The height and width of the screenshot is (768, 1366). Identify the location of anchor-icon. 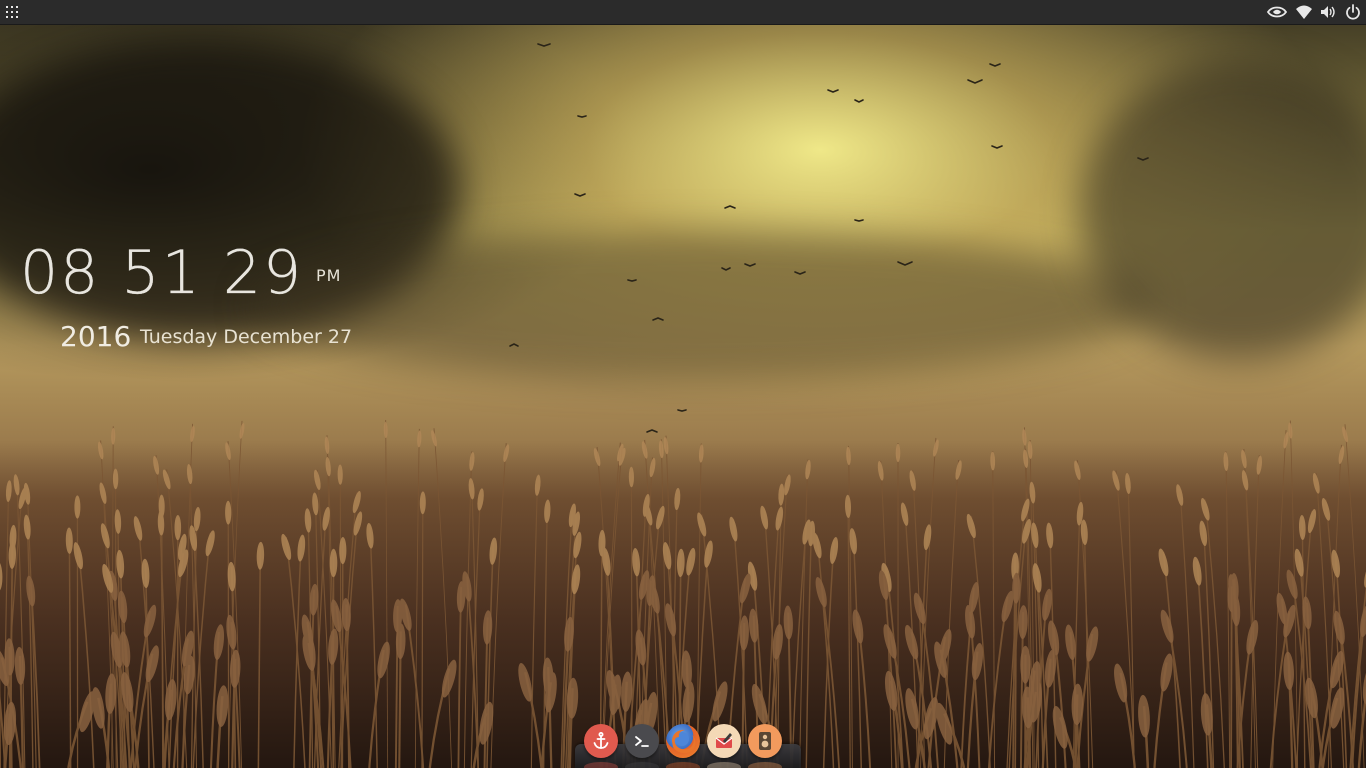
(601, 740).